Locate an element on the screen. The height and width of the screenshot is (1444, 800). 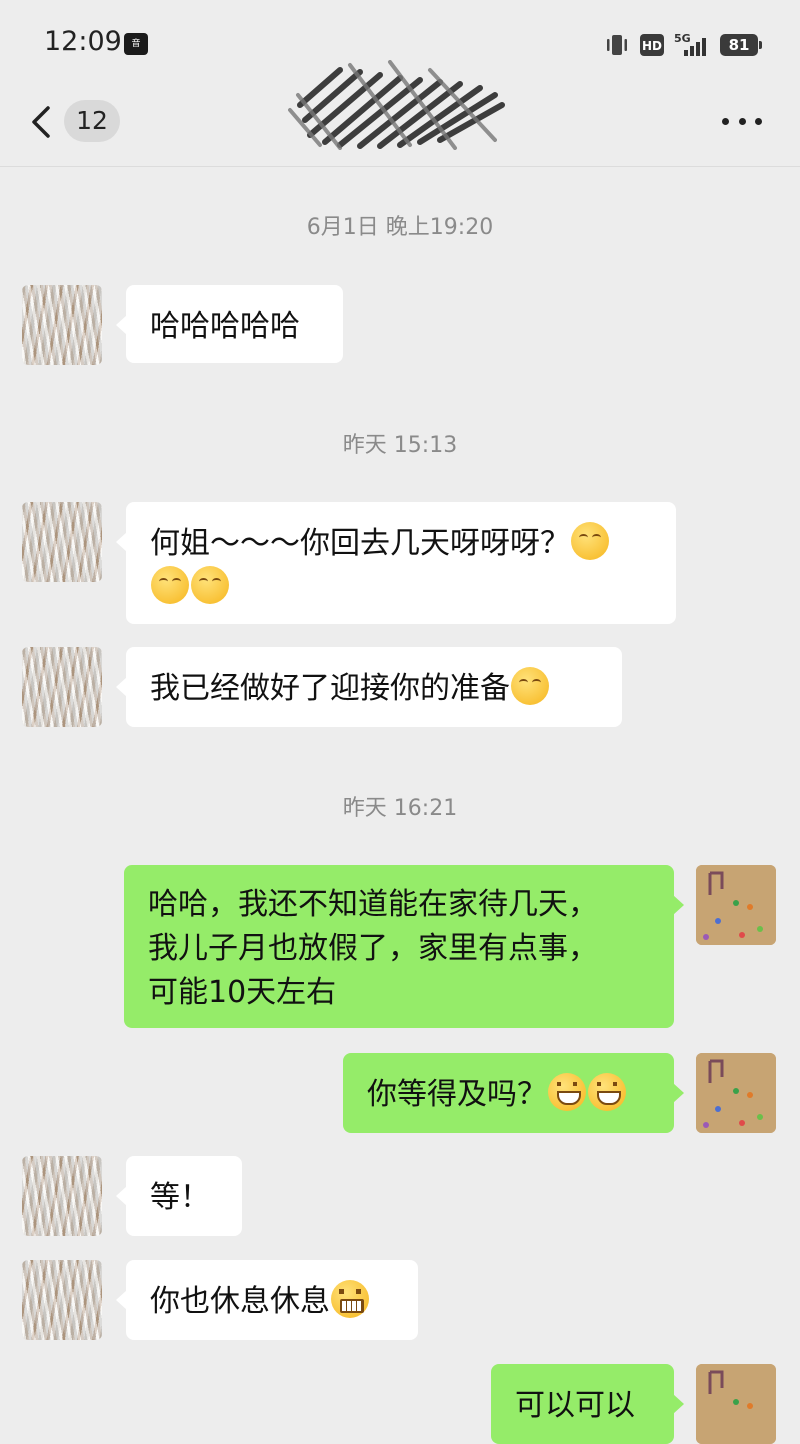
message-text: 何姐～～～你回去几天呀呀呀？ is located at coordinates (360, 543).